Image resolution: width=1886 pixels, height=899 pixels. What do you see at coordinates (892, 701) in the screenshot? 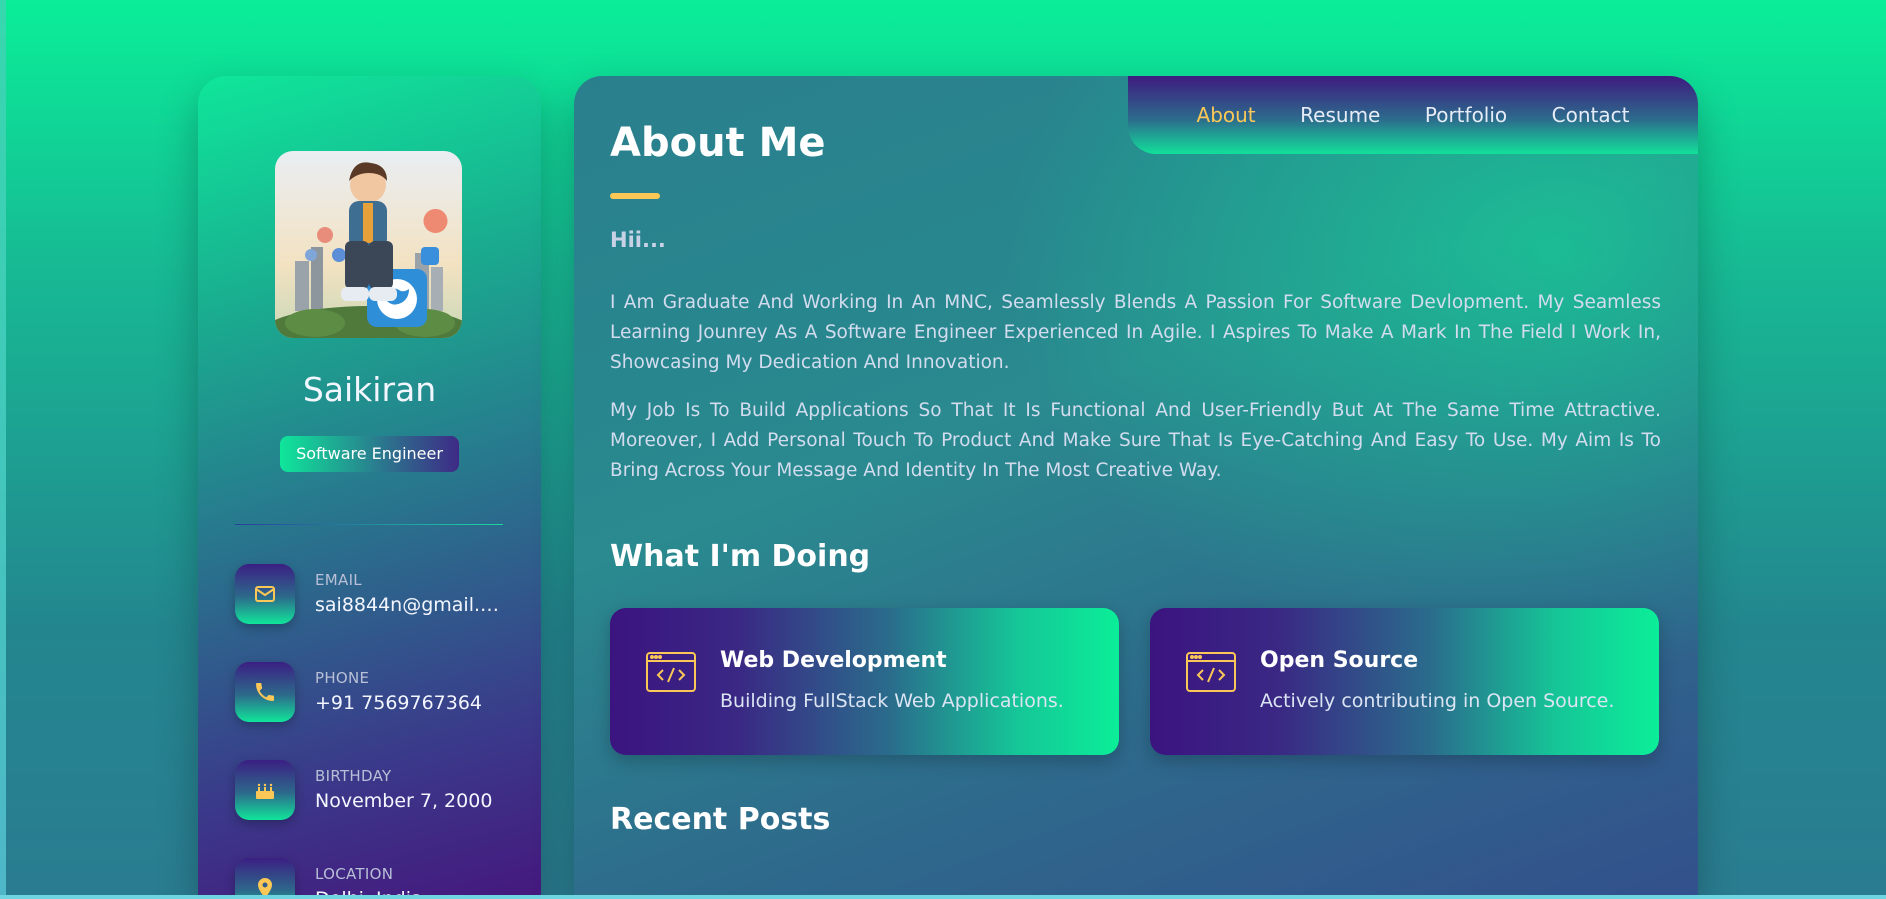
I see `service-description: Building FullStack Web Applications.` at bounding box center [892, 701].